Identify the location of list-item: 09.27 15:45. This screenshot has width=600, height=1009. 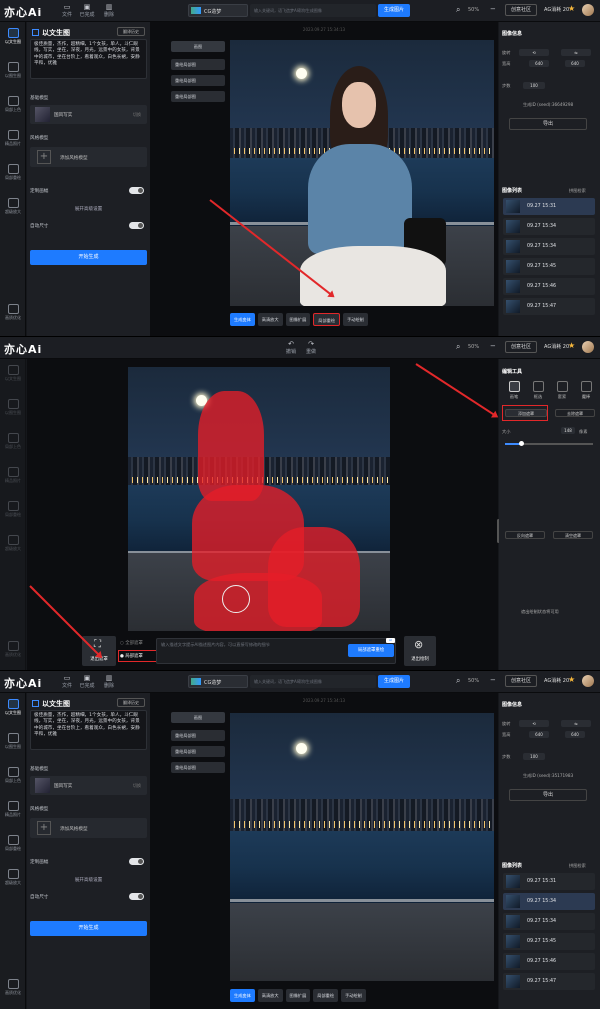
(549, 941).